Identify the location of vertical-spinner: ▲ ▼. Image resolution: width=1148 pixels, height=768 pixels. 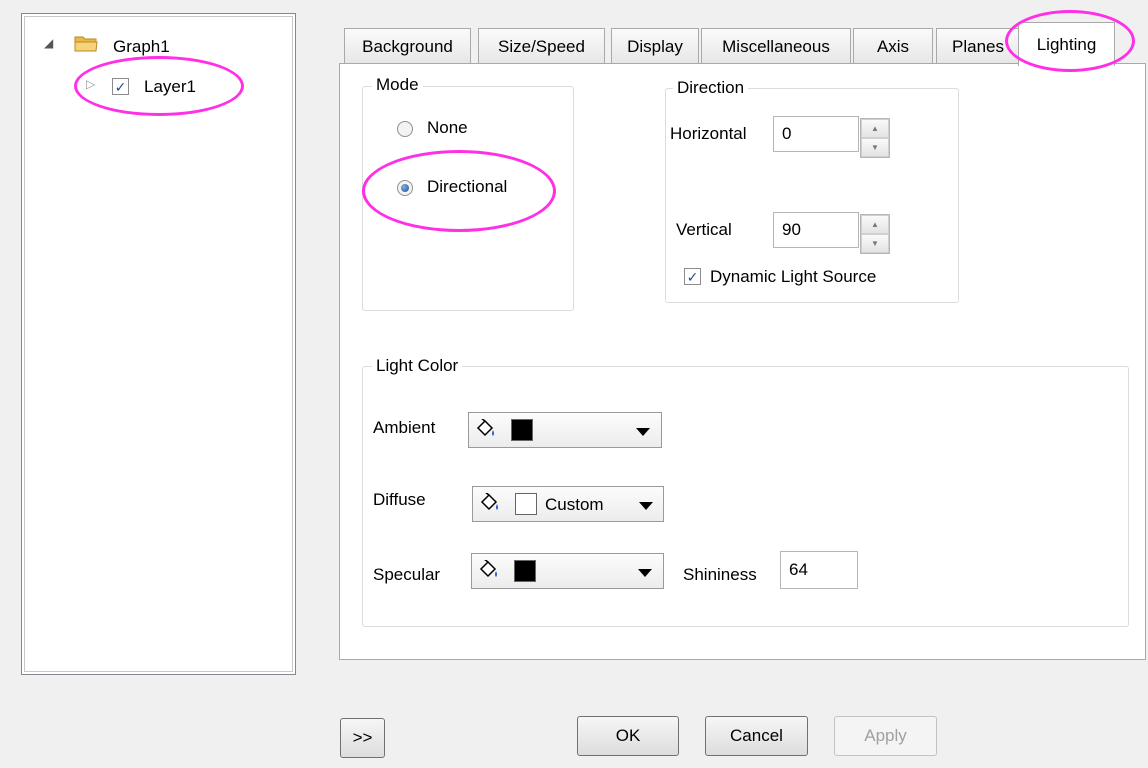
(875, 234).